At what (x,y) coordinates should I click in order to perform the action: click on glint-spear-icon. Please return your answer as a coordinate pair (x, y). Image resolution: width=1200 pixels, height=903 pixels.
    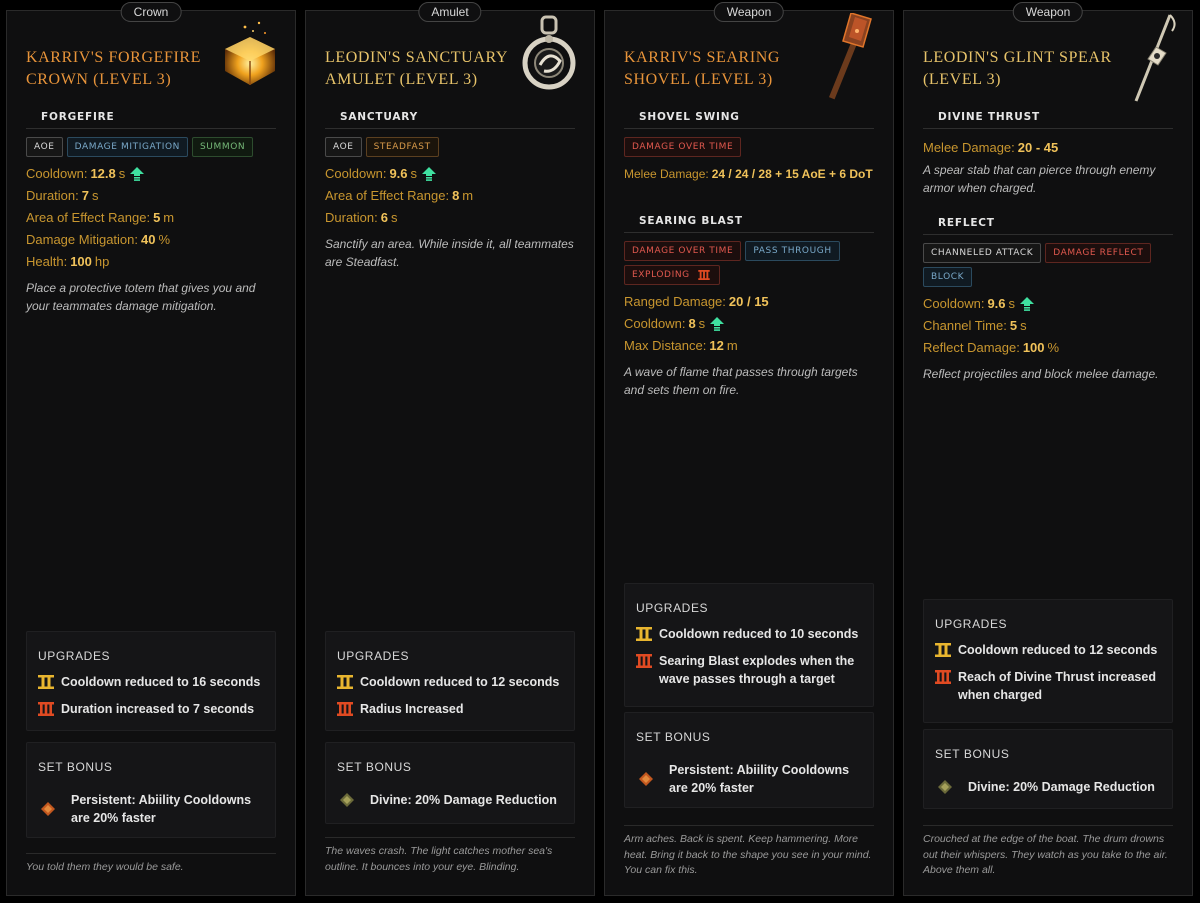
    Looking at the image, I should click on (1155, 58).